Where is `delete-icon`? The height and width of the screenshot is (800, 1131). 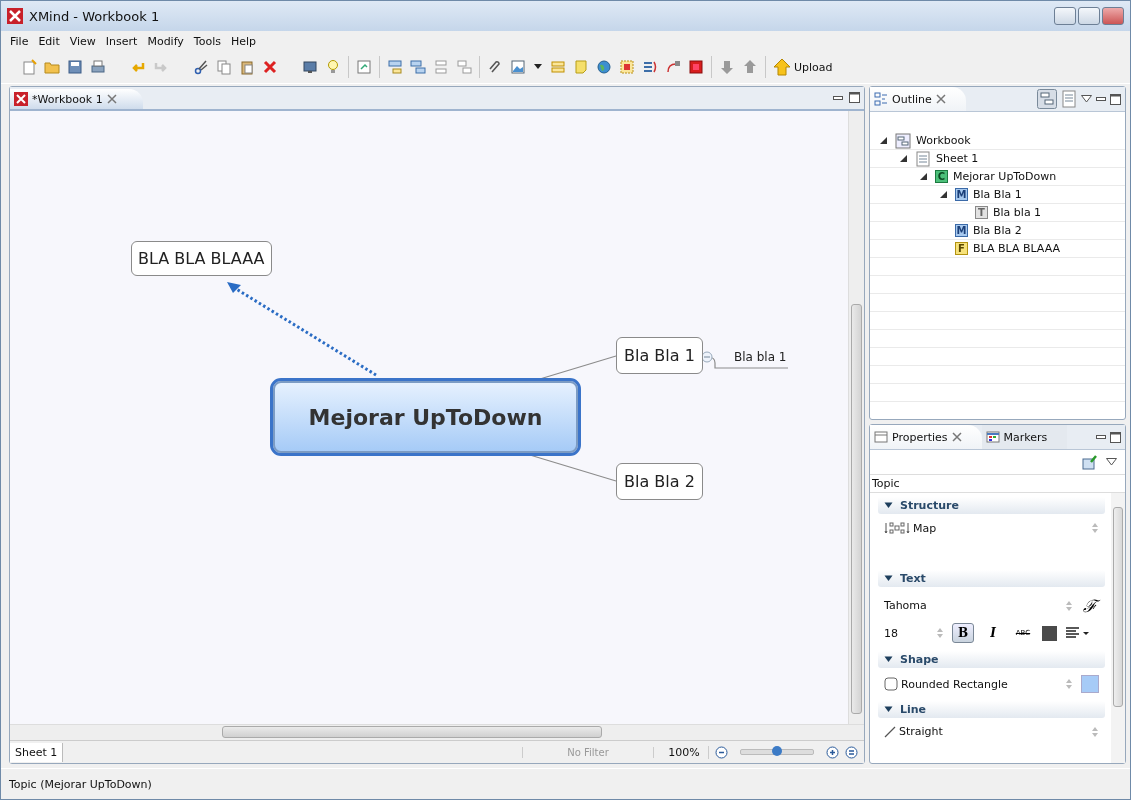 delete-icon is located at coordinates (270, 67).